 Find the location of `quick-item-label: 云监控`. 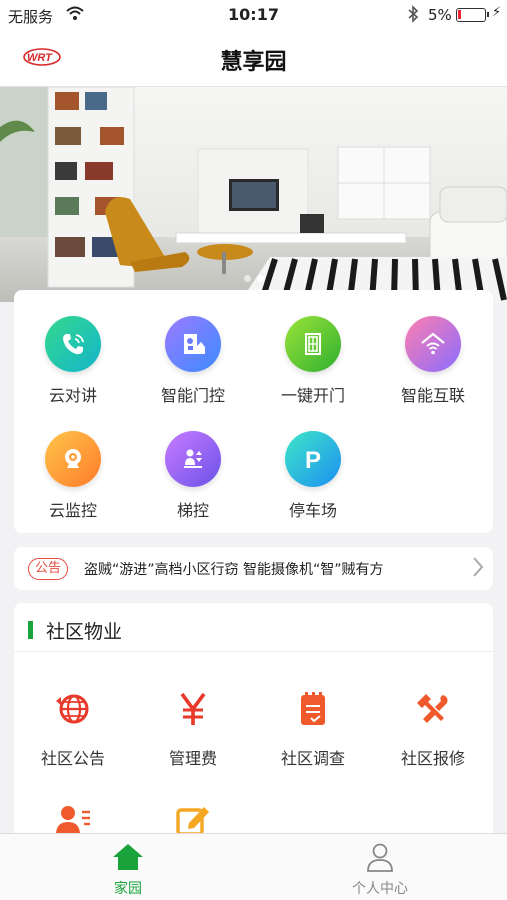

quick-item-label: 云监控 is located at coordinates (72, 510).